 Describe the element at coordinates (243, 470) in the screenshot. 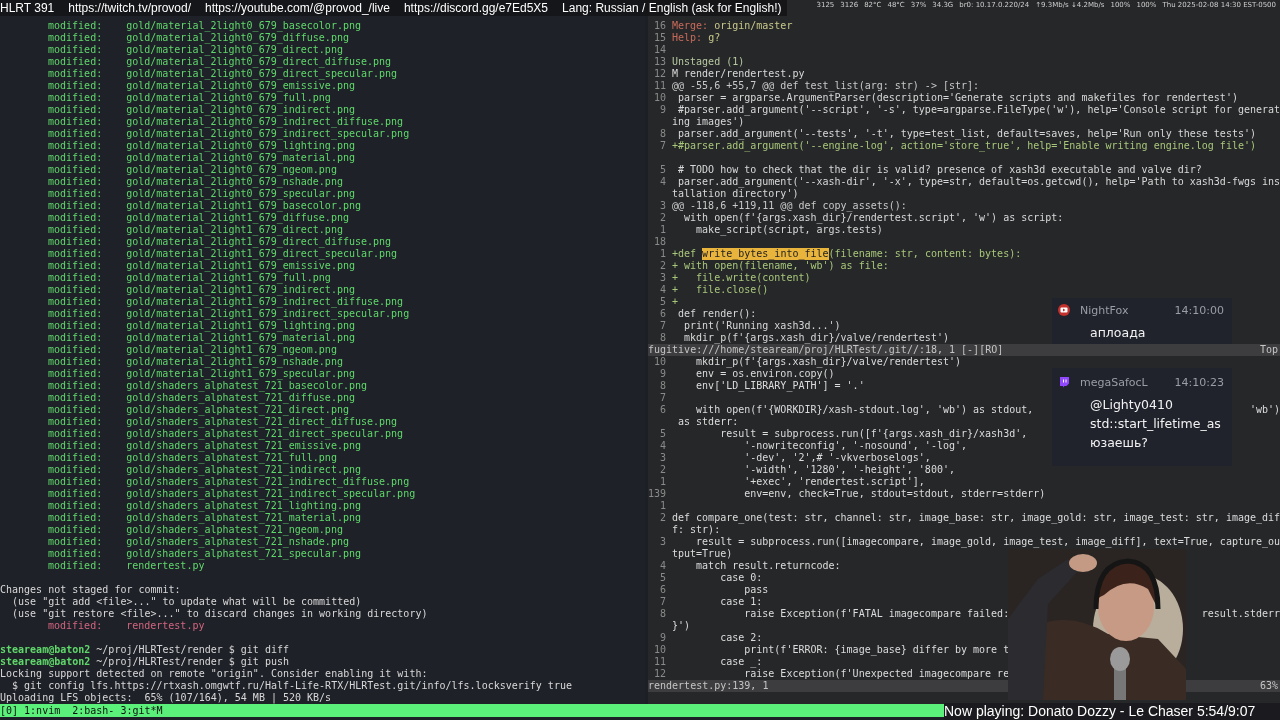

I see `file-path: gold/shaders_alphatest_721_indirect.png` at that location.